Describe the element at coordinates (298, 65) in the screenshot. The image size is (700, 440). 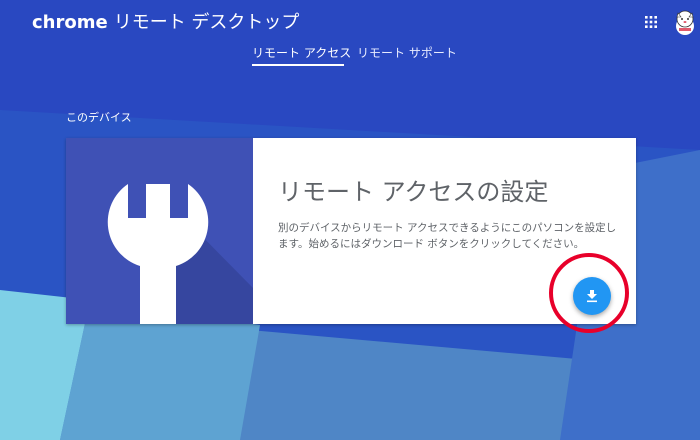
I see `tab-selected-indicator` at that location.